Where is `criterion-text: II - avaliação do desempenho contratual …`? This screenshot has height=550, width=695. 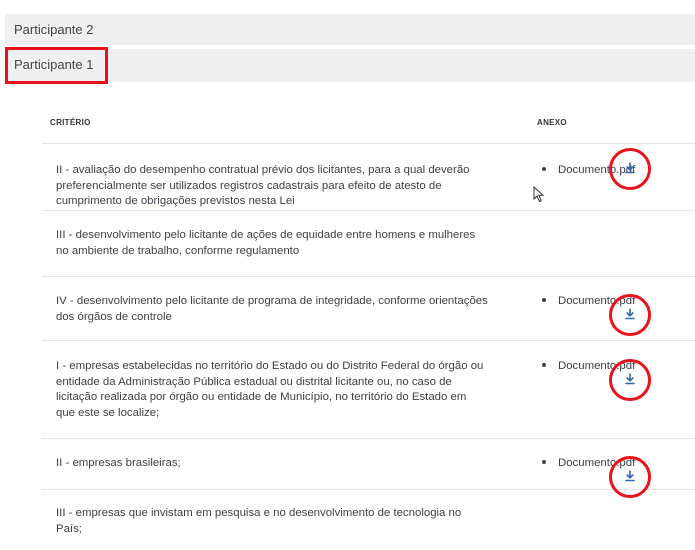 criterion-text: II - avaliação do desempenho contratual … is located at coordinates (263, 186).